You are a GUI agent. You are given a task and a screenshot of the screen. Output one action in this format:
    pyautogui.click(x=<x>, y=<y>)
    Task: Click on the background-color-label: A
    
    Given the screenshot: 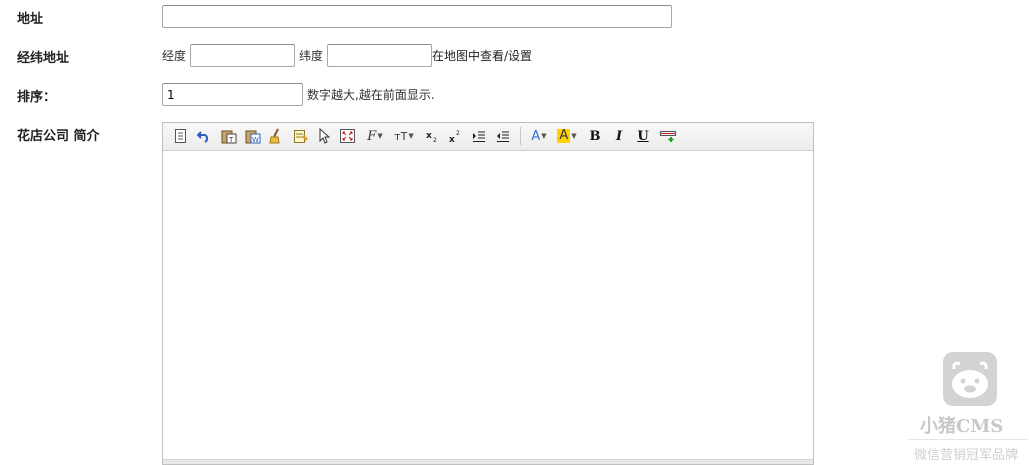 What is the action you would take?
    pyautogui.click(x=564, y=135)
    